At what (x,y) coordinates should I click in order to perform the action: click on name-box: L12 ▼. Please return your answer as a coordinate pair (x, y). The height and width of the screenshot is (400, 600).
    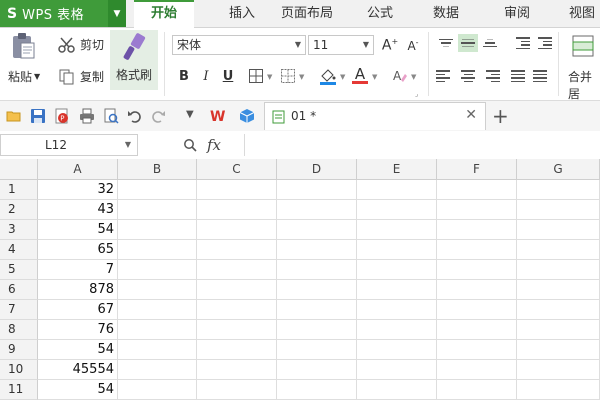
    Looking at the image, I should click on (69, 145).